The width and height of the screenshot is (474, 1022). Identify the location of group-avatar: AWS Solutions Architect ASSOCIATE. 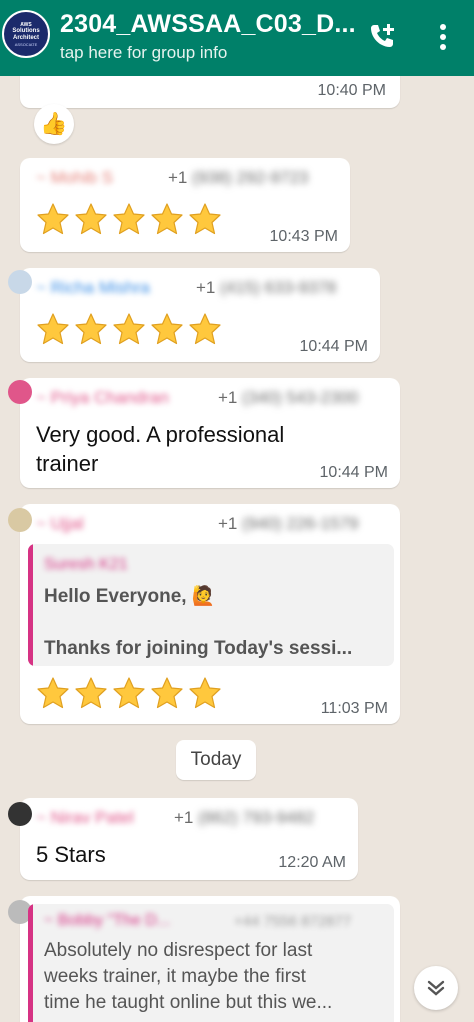
(26, 34).